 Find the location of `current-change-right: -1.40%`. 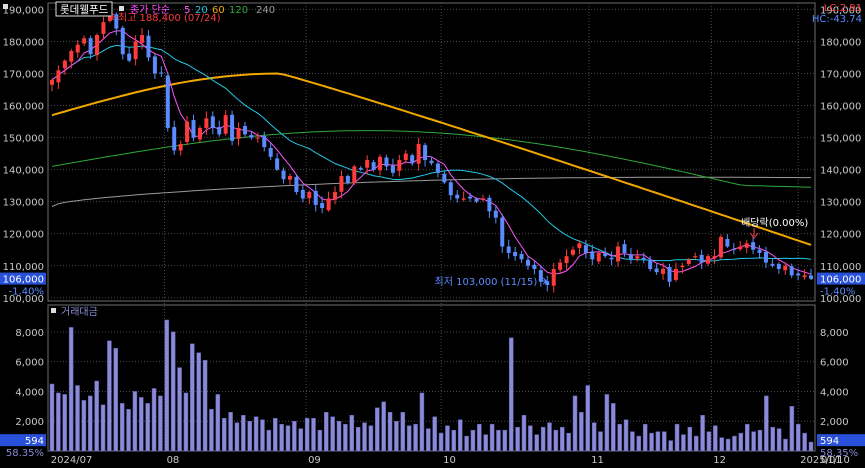

current-change-right: -1.40% is located at coordinates (837, 292).